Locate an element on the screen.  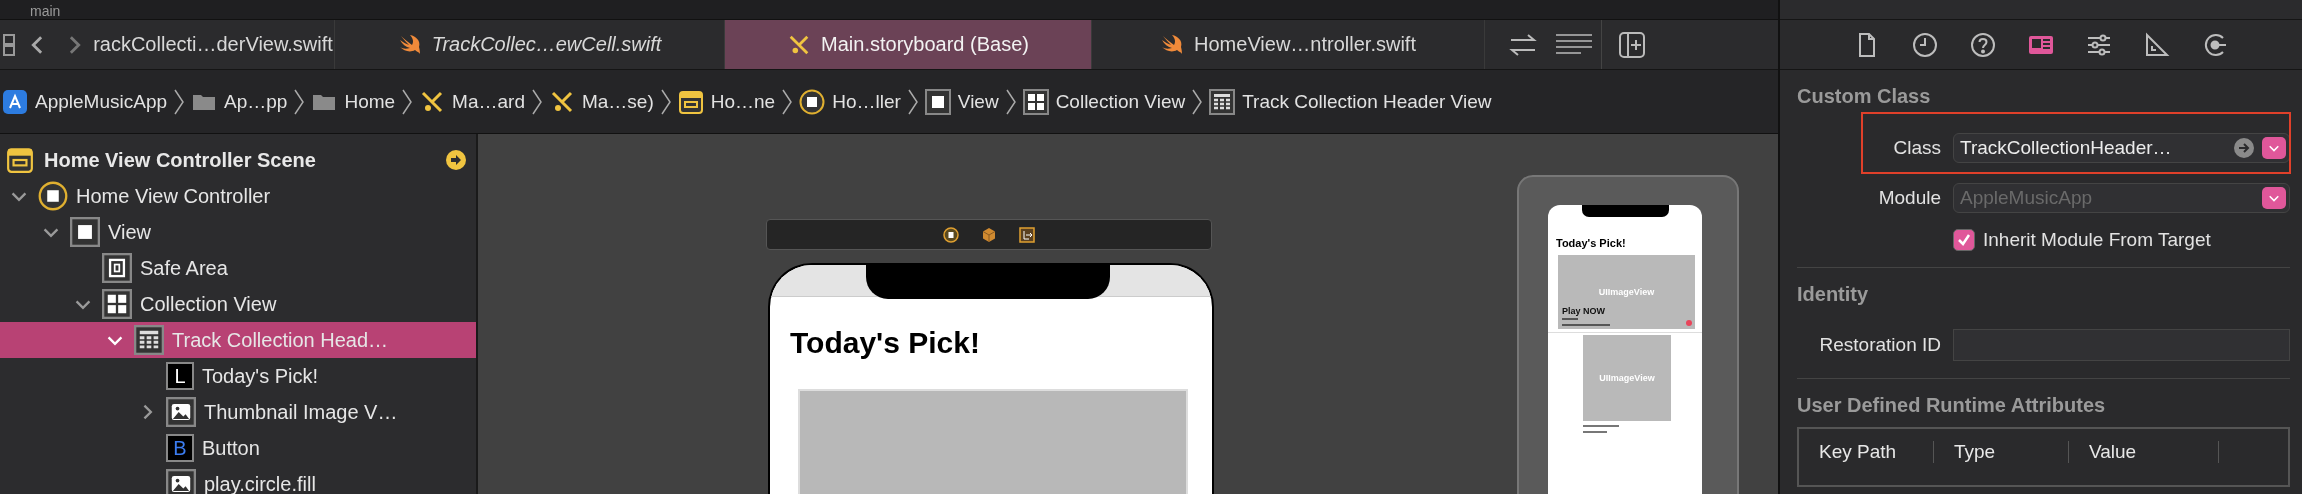
section-heading: Identity is located at coordinates (1833, 294).